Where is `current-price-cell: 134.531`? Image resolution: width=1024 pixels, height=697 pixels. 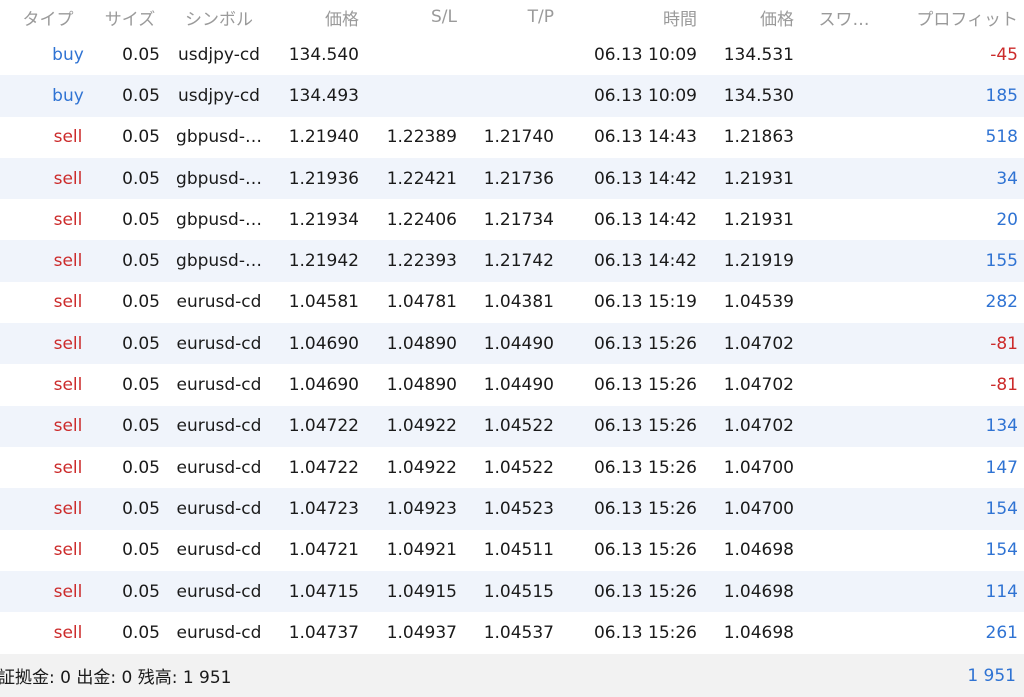
current-price-cell: 134.531 is located at coordinates (758, 54).